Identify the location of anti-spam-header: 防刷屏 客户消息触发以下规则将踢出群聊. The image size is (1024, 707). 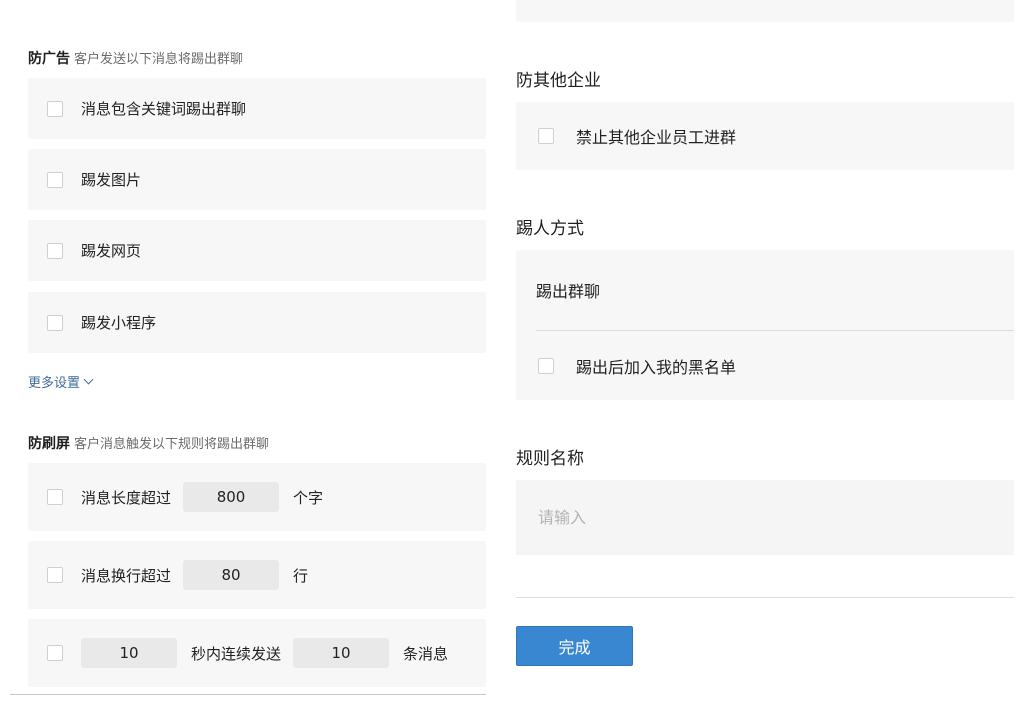
(148, 443).